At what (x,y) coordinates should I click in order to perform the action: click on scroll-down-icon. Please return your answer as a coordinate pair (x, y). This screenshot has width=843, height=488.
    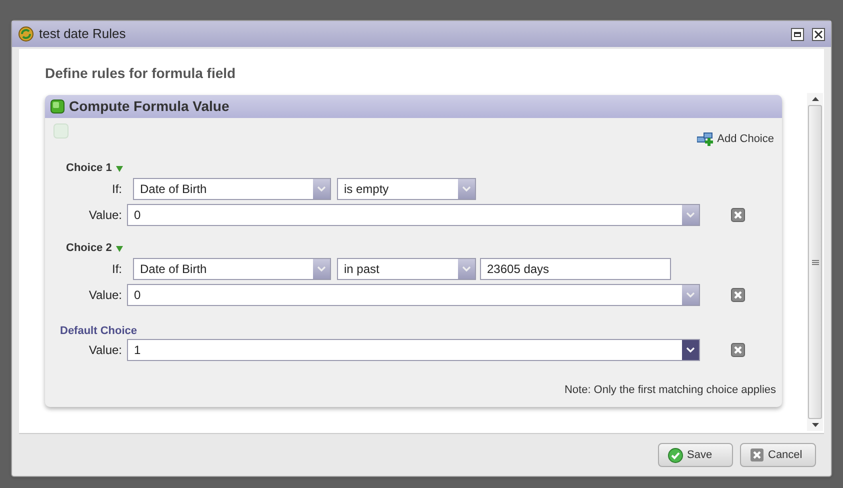
    Looking at the image, I should click on (815, 425).